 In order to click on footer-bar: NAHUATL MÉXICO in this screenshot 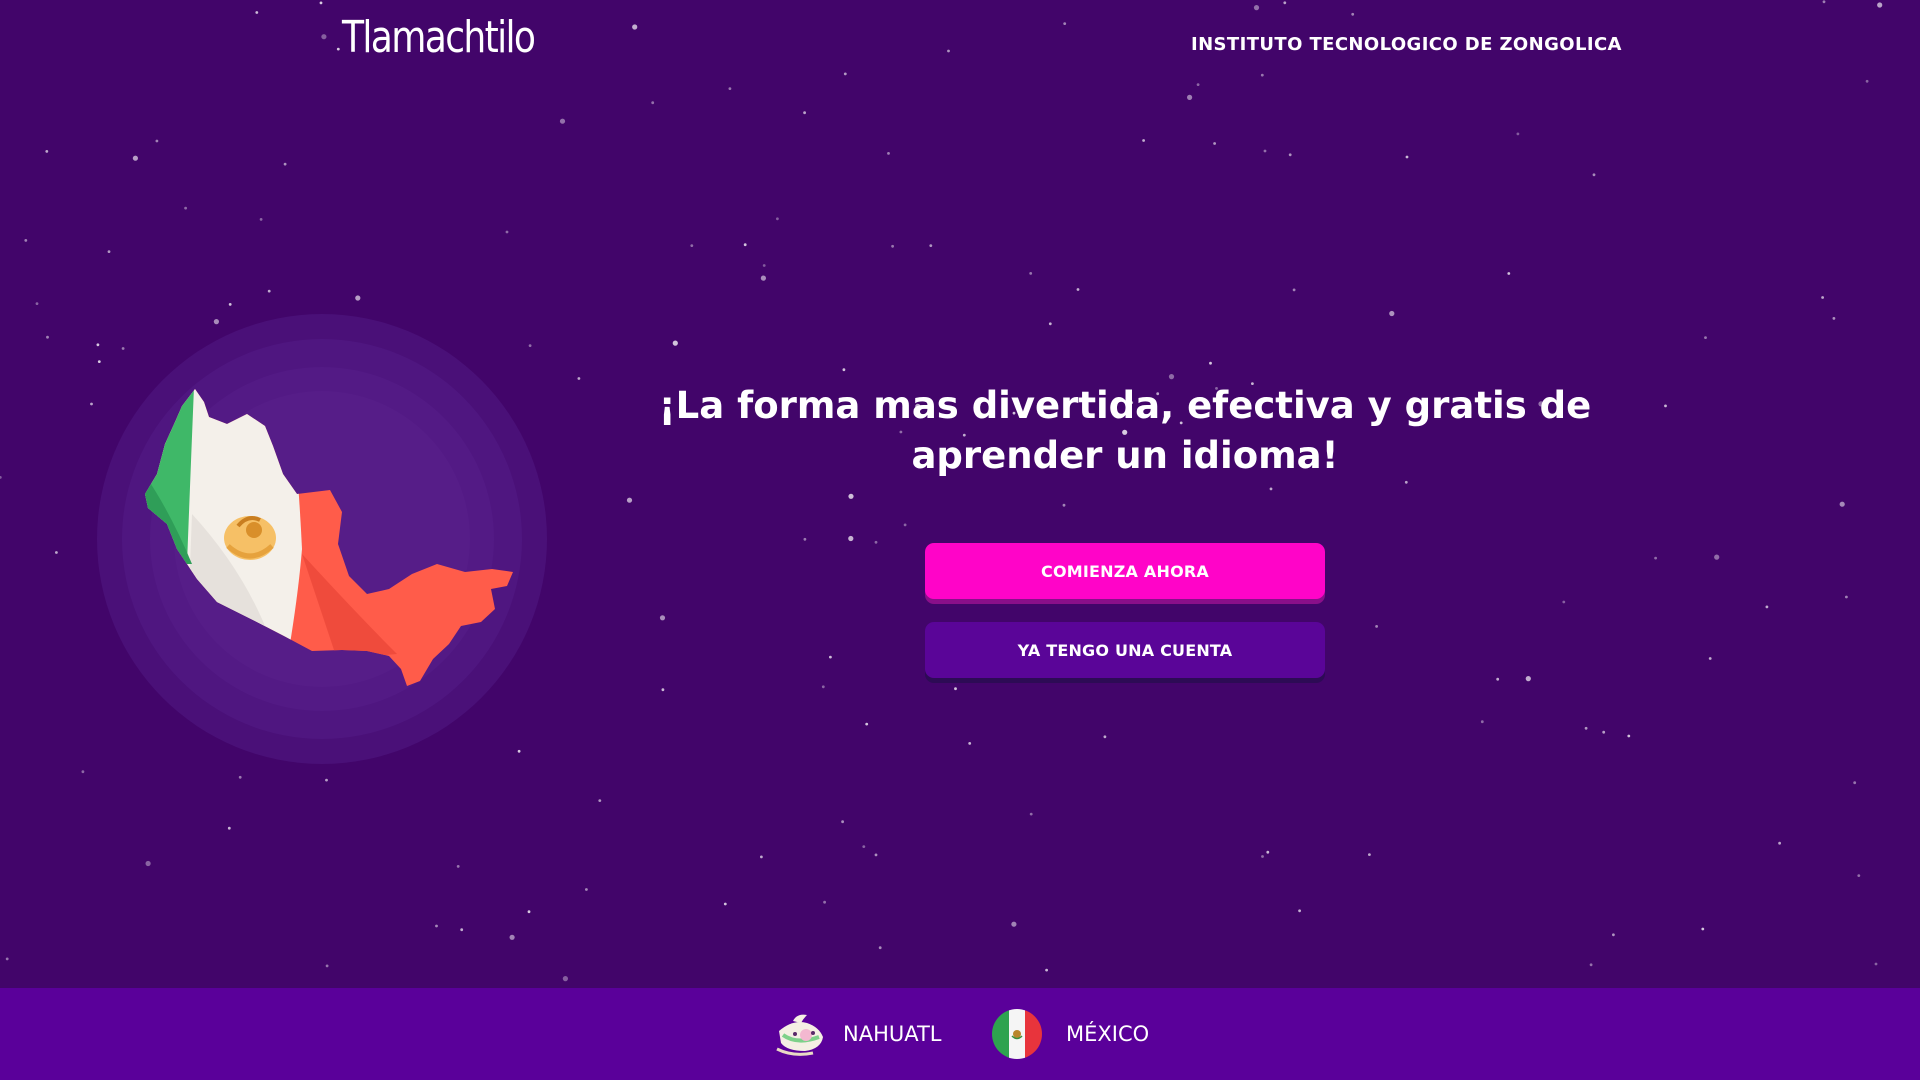, I will do `click(960, 1034)`.